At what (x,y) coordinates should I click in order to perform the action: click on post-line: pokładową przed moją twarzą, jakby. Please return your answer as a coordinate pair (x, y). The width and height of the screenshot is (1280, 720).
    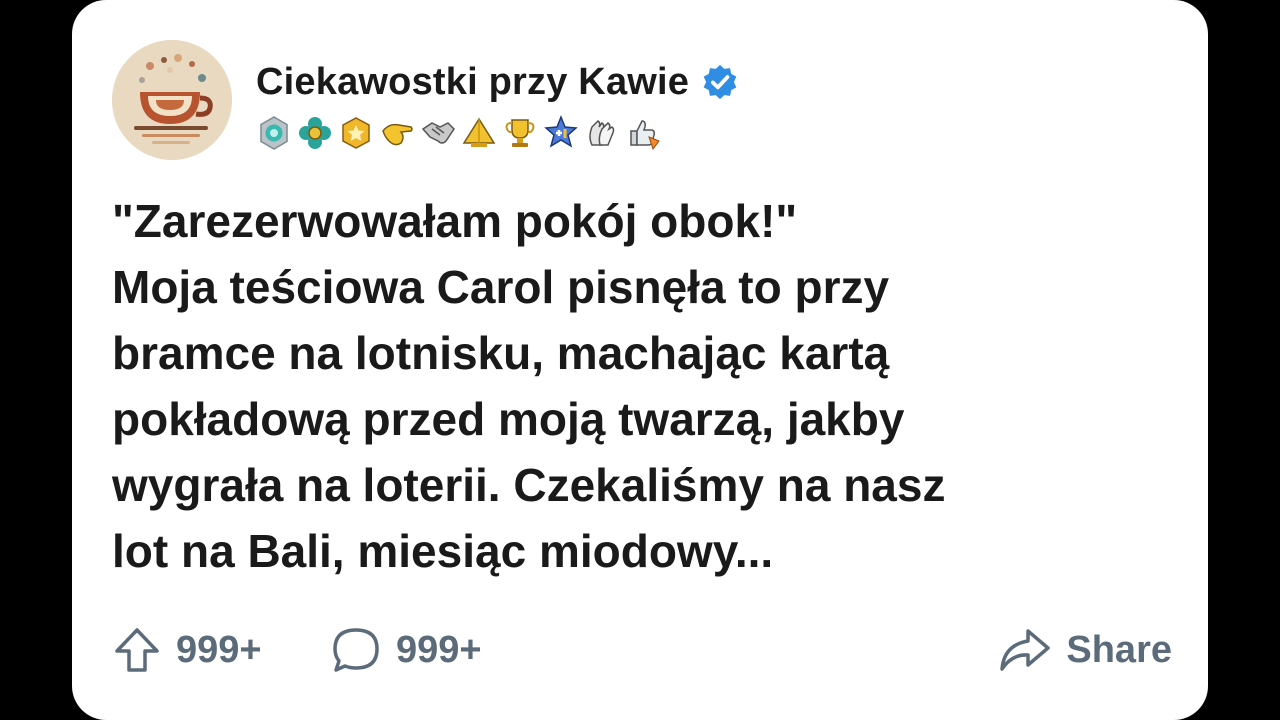
    Looking at the image, I should click on (508, 419).